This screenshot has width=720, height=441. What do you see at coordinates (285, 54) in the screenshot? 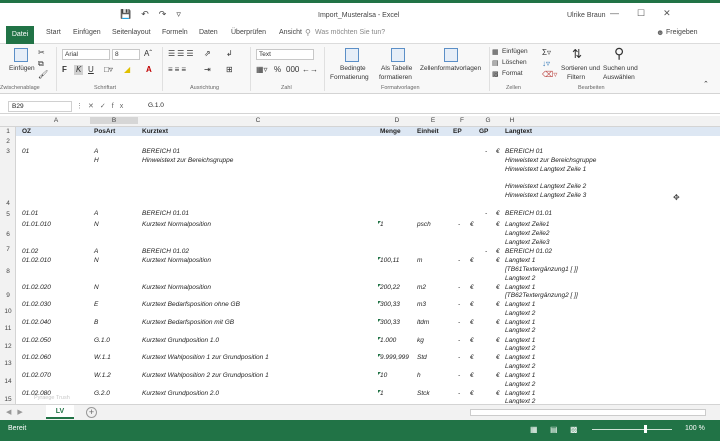
I see `number-format-box: Text` at bounding box center [285, 54].